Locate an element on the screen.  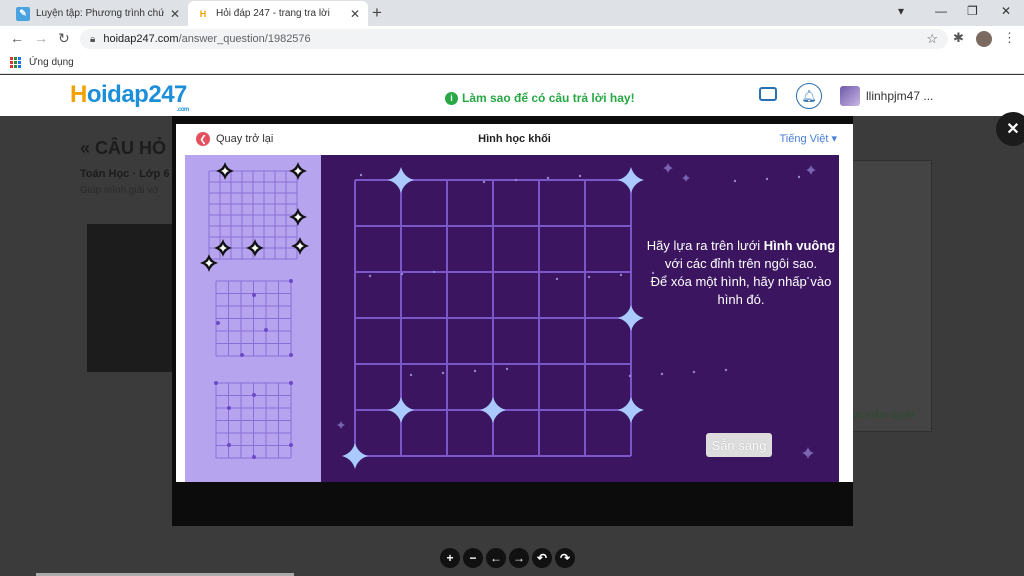
howto-text: Làm sao để có câu trả lời hay! is located at coordinates (548, 98).